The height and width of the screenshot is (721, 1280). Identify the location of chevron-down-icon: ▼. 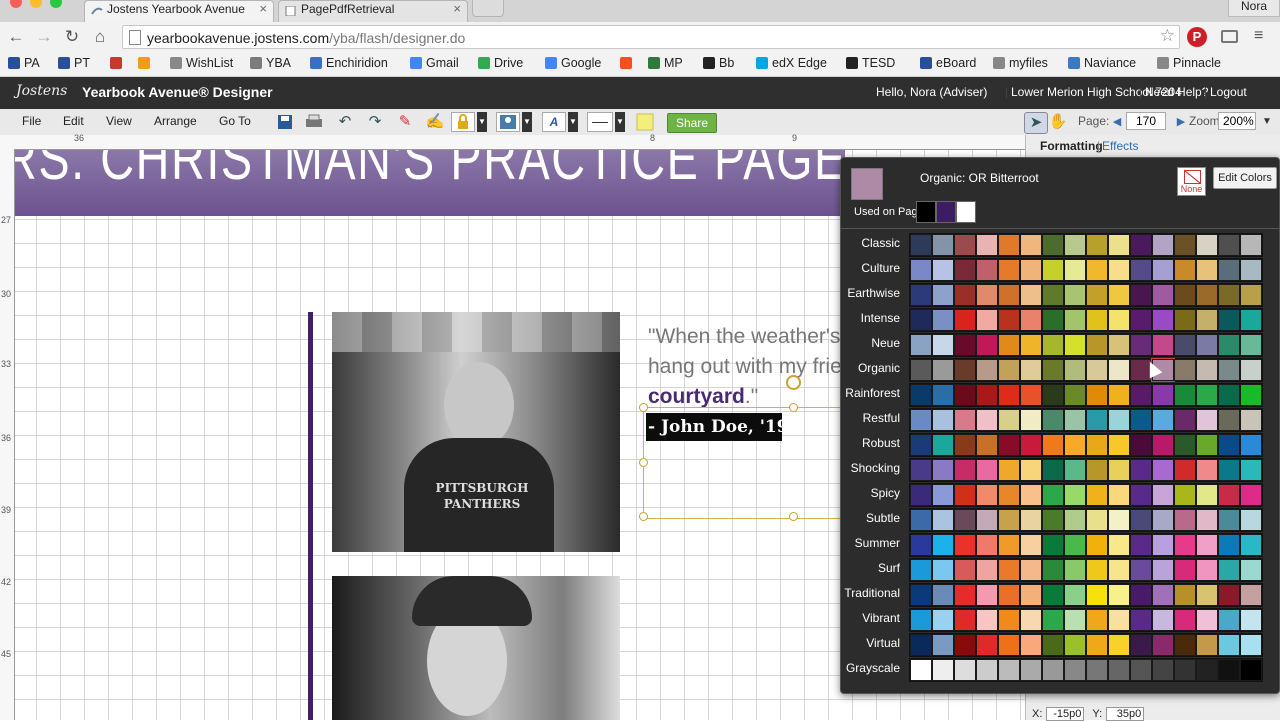
(527, 122).